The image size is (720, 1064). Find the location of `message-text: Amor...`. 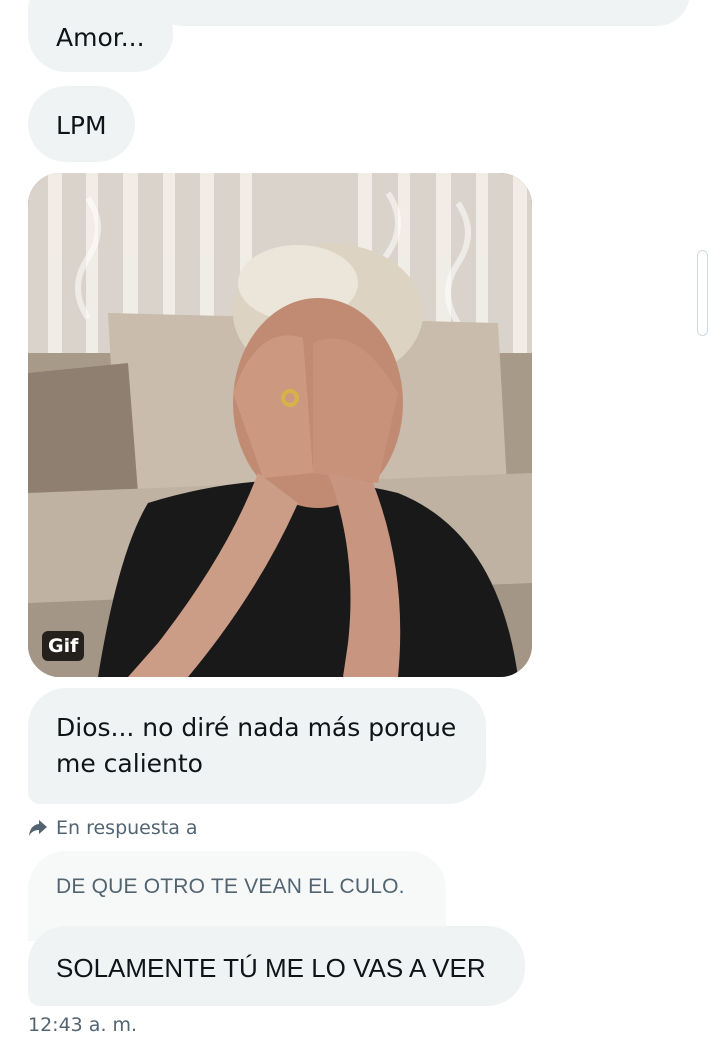

message-text: Amor... is located at coordinates (100, 37).